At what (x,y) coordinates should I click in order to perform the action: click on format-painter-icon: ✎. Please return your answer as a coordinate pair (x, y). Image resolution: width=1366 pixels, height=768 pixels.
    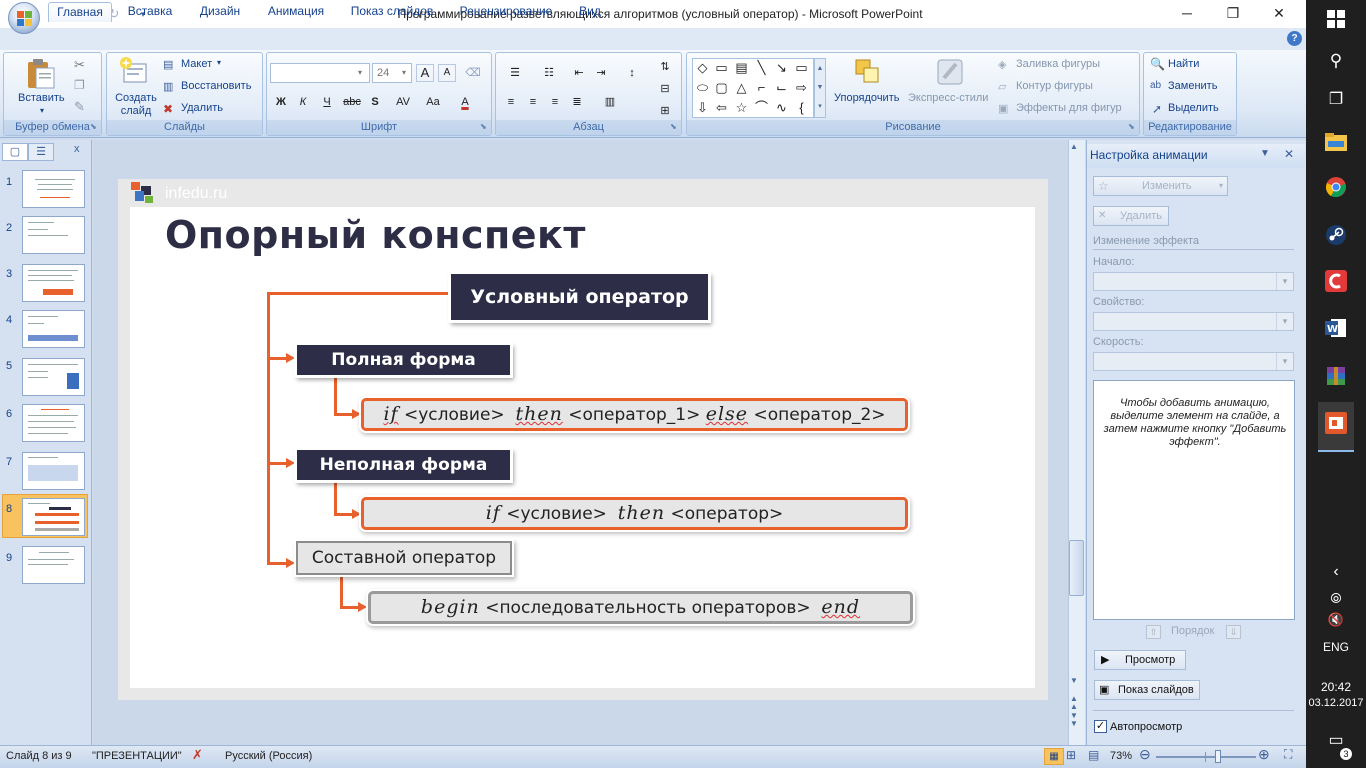
    Looking at the image, I should click on (79, 107).